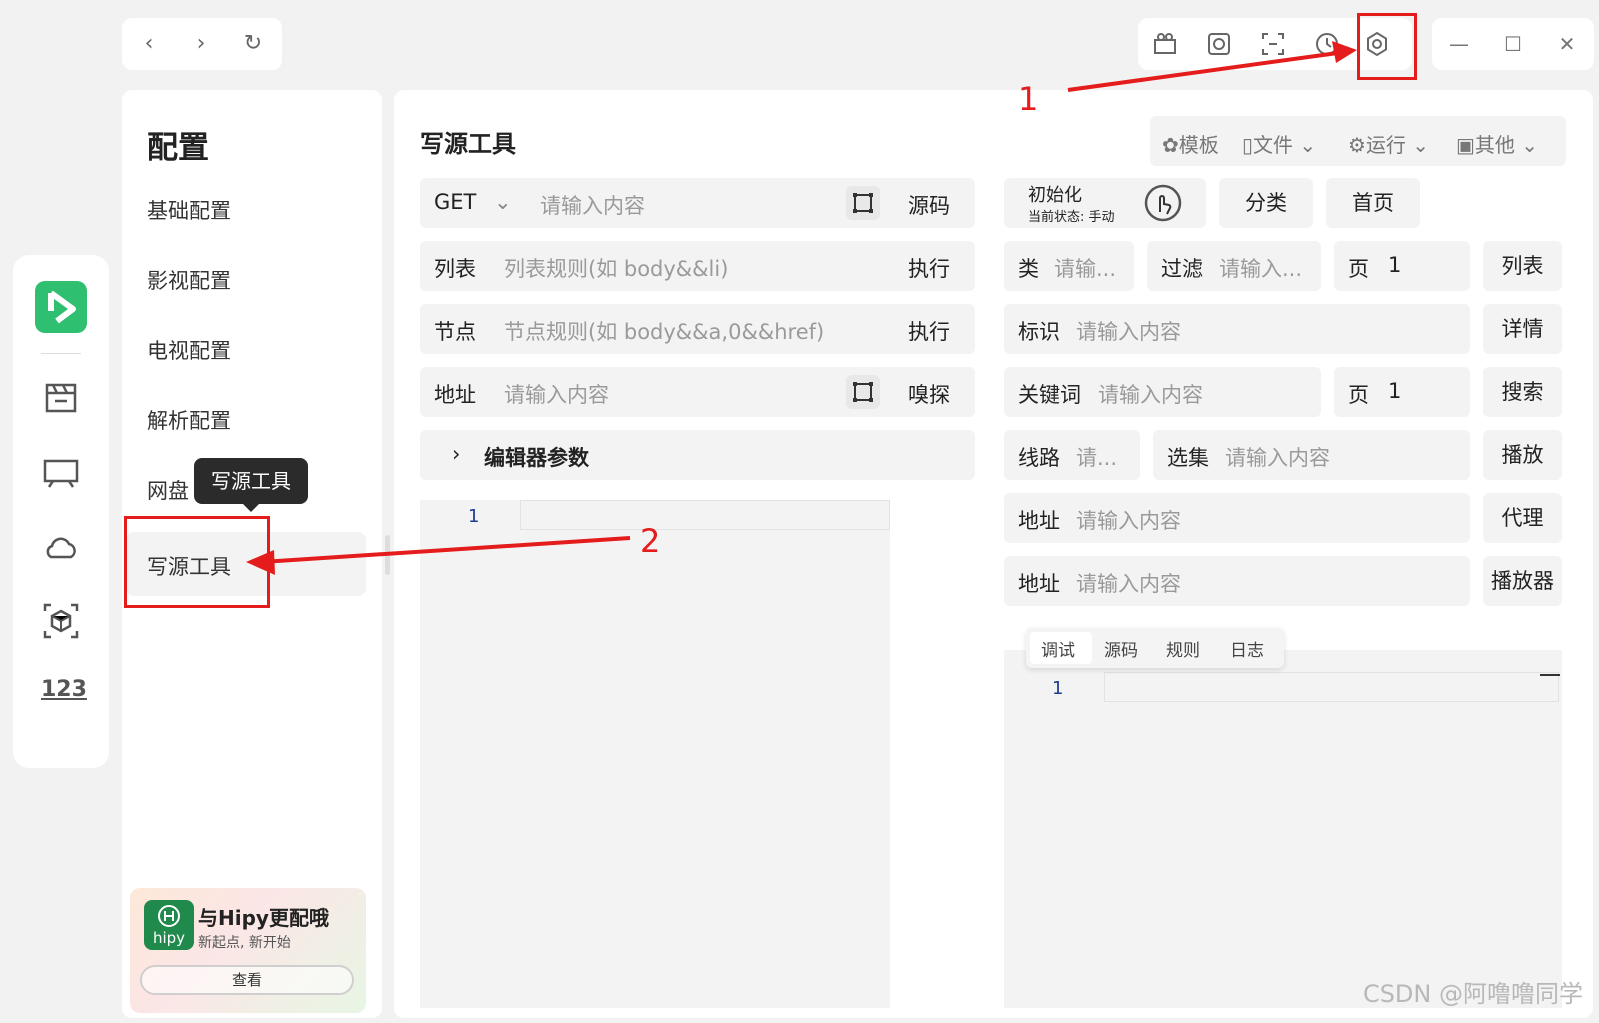  What do you see at coordinates (1028, 99) in the screenshot?
I see `annotation-number-1: 1` at bounding box center [1028, 99].